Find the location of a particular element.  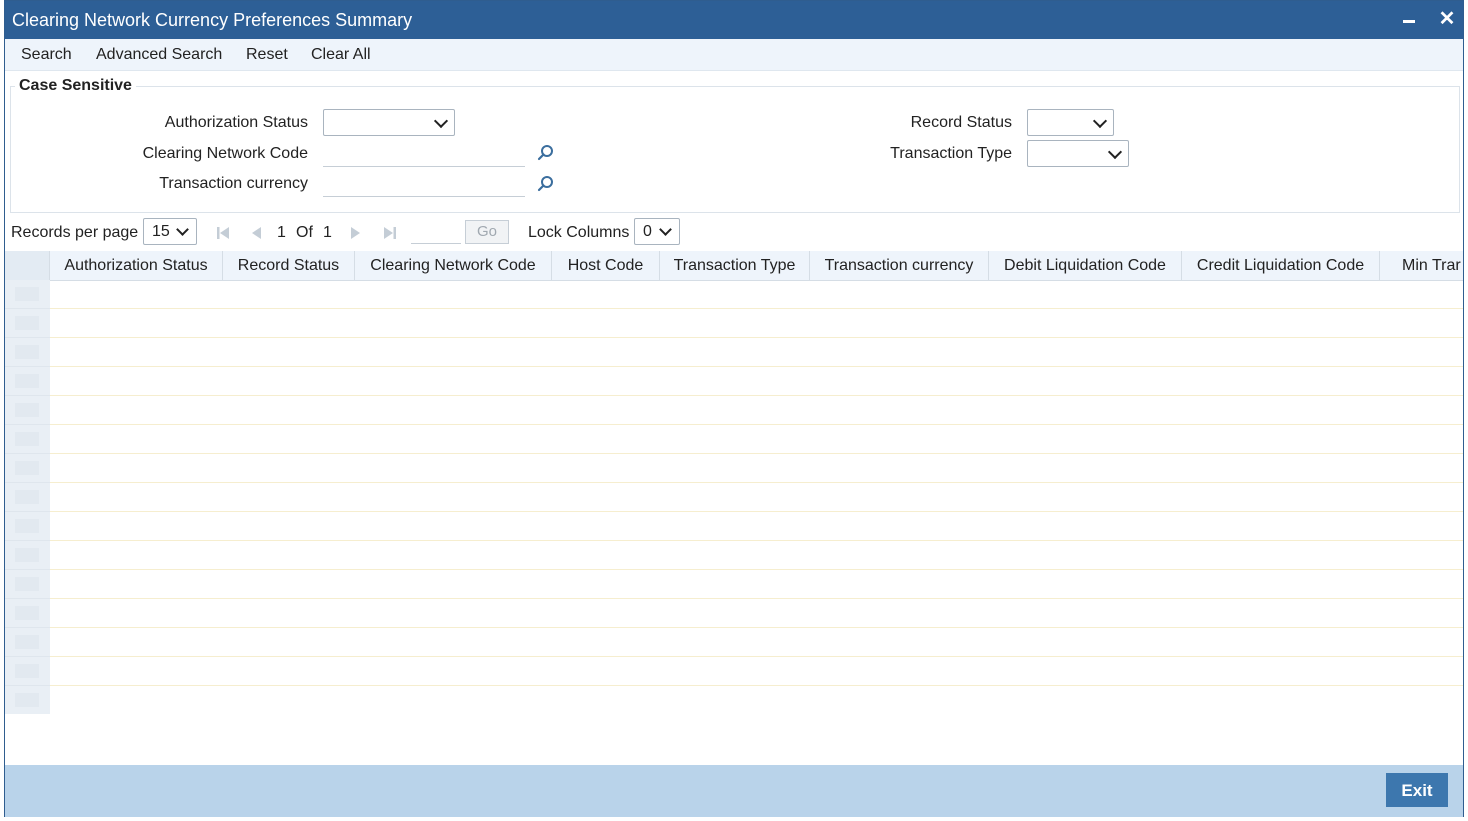

lock-columns-select: 0 is located at coordinates (657, 231).